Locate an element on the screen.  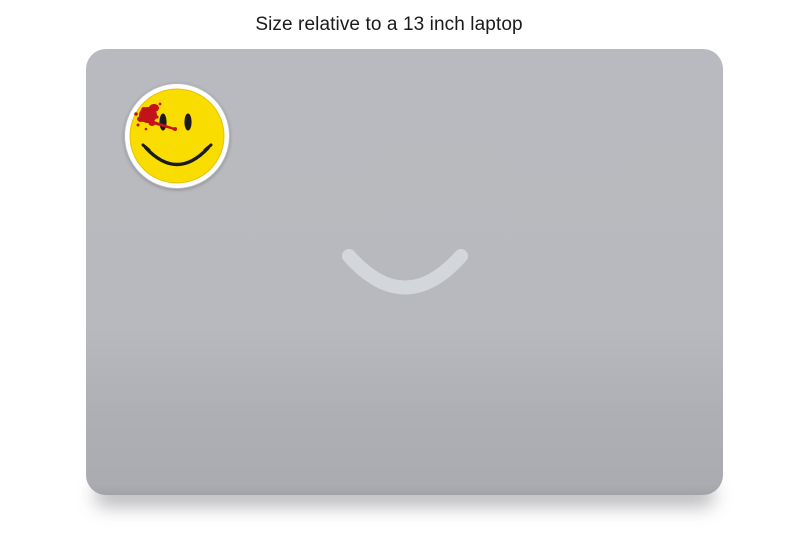
smile-logo-icon is located at coordinates (405, 272).